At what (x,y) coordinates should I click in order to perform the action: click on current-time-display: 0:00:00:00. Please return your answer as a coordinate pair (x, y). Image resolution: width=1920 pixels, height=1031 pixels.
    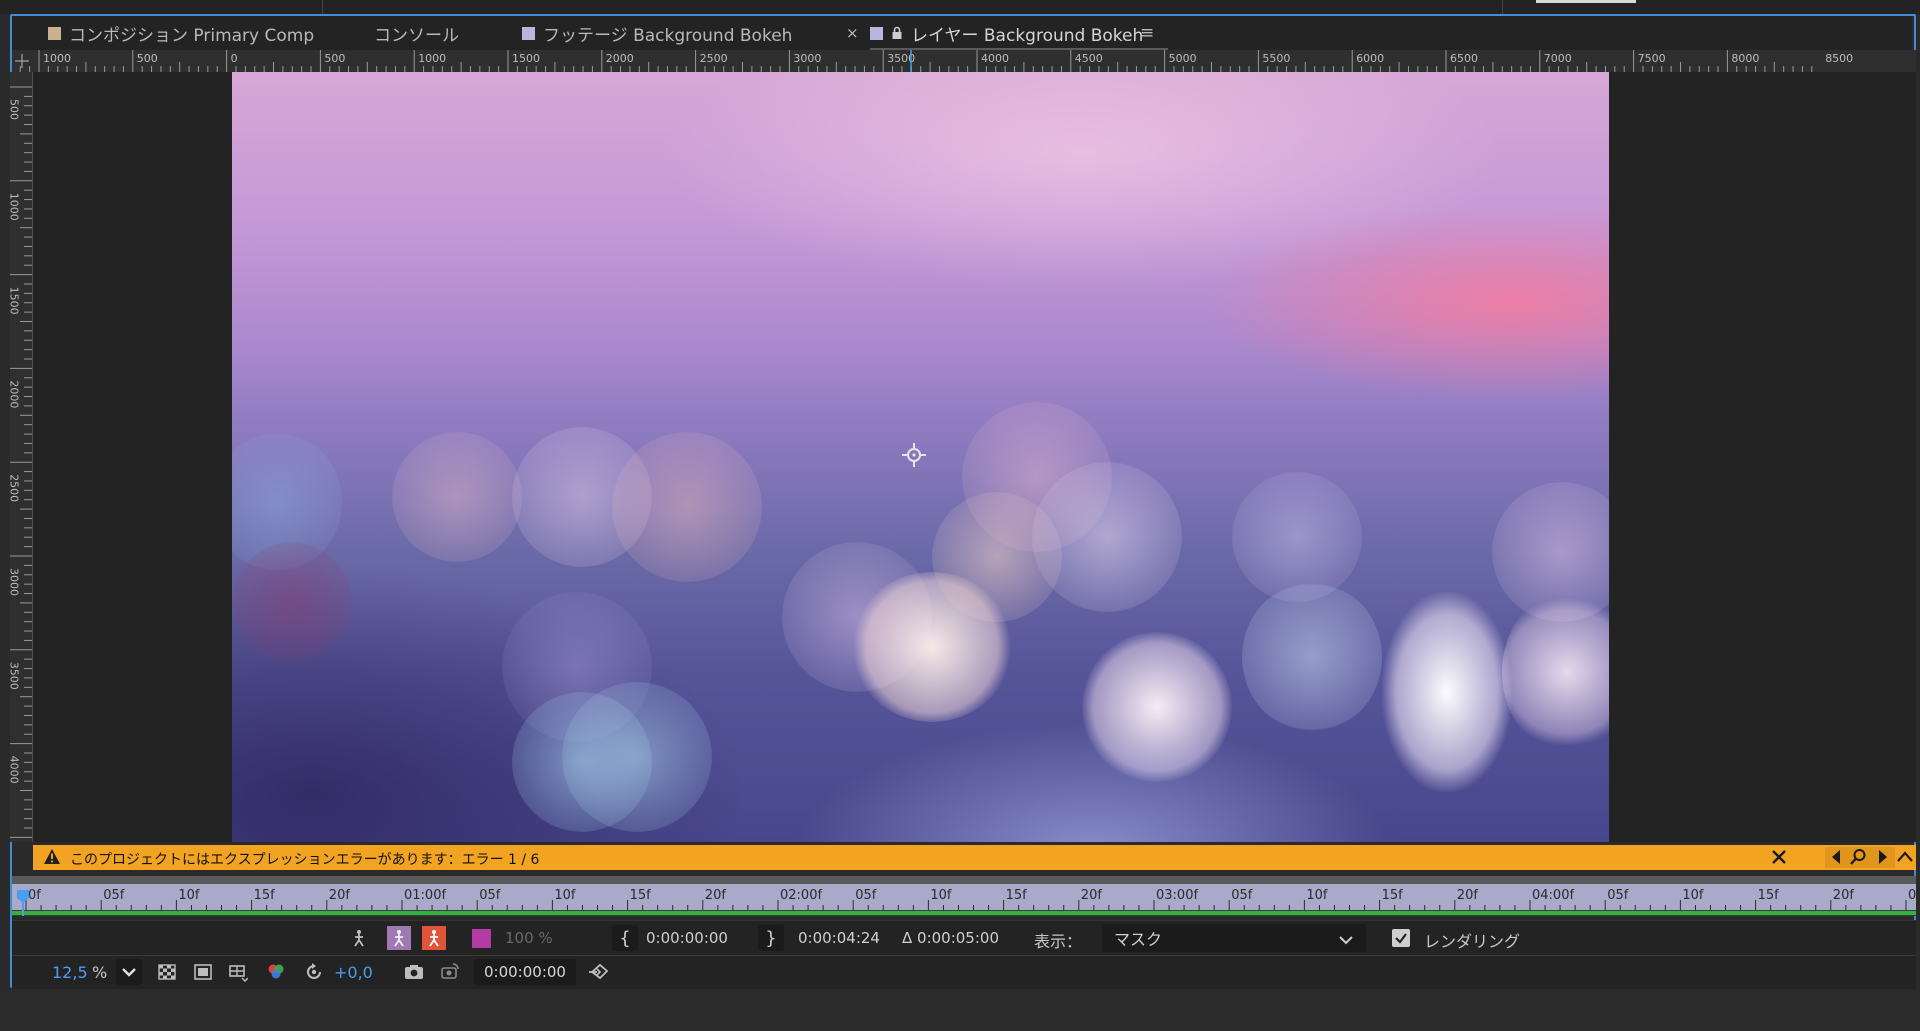
    Looking at the image, I should click on (525, 972).